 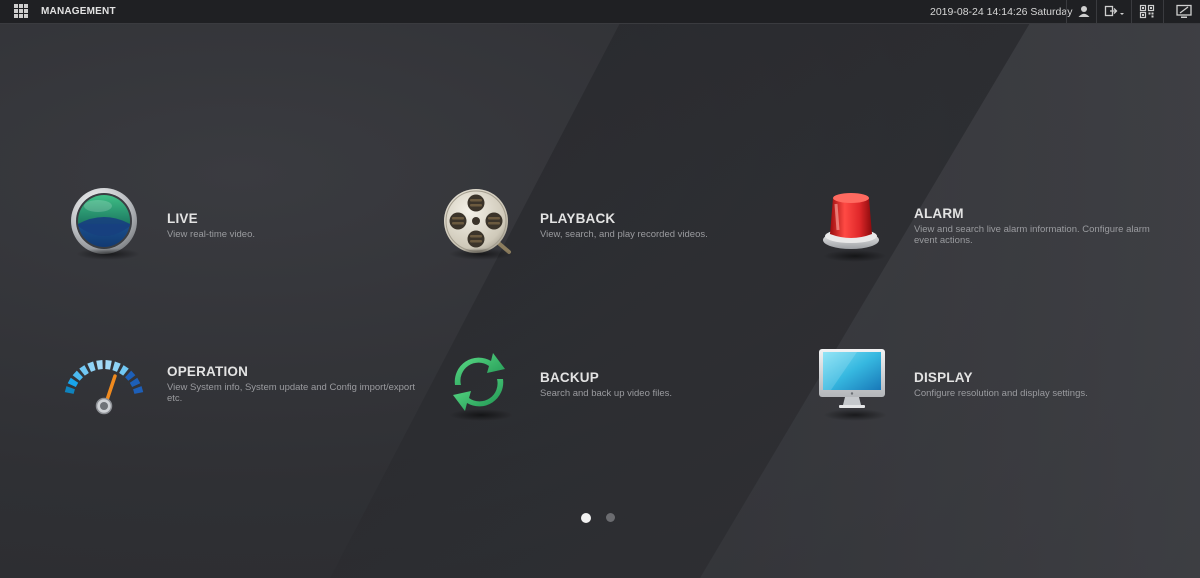 What do you see at coordinates (21, 11) in the screenshot?
I see `grid-menu-icon` at bounding box center [21, 11].